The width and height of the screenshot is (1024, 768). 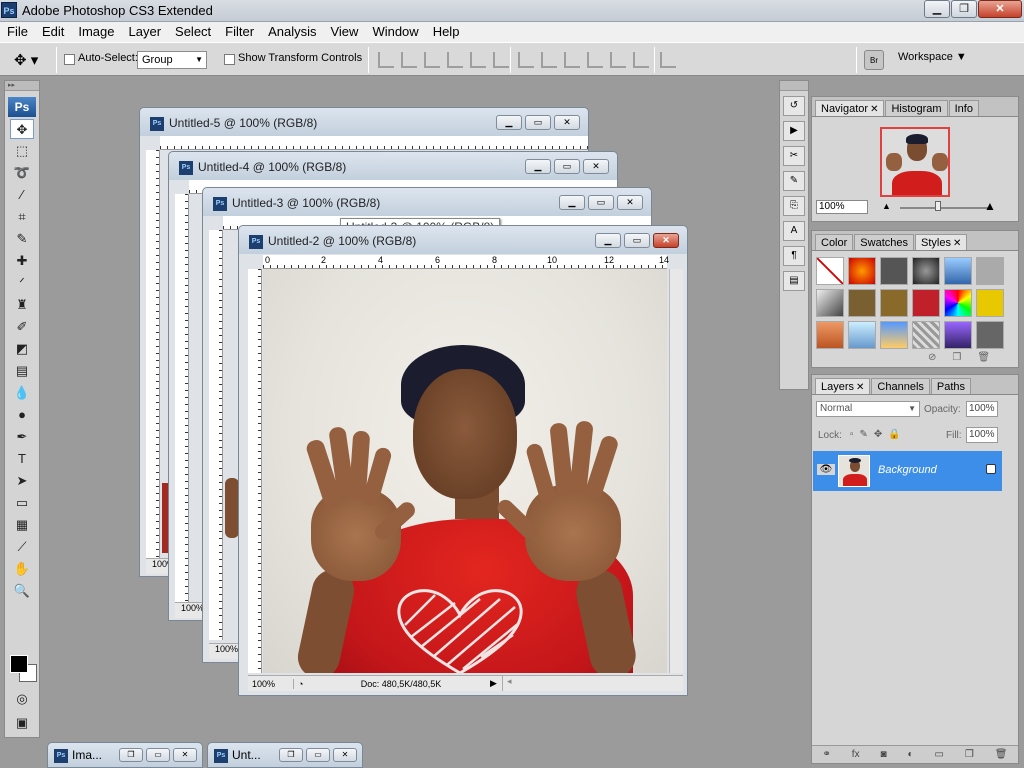 What do you see at coordinates (31, 60) in the screenshot?
I see `tool-preset-picker: ✥ ▾` at bounding box center [31, 60].